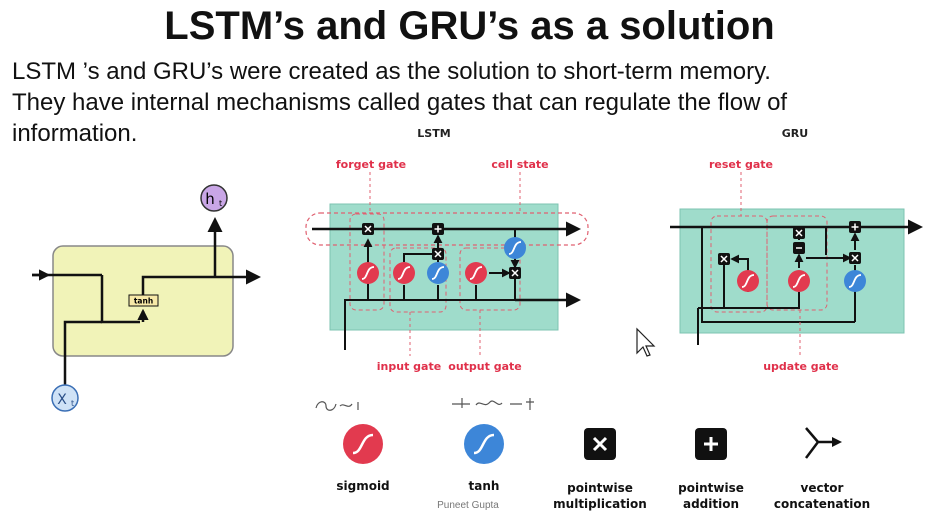 This screenshot has height=521, width=939. I want to click on lstm-cell-state-label: cell state, so click(519, 164).